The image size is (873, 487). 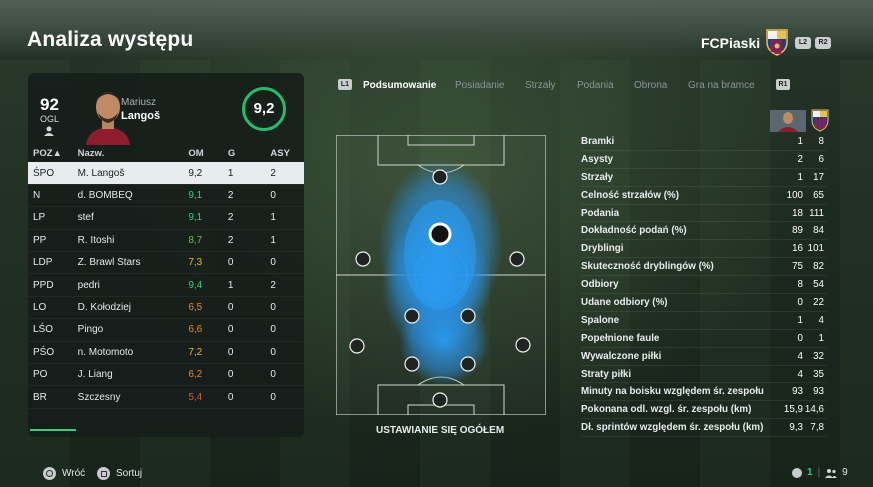 What do you see at coordinates (731, 43) in the screenshot?
I see `club-name: FCPiaski` at bounding box center [731, 43].